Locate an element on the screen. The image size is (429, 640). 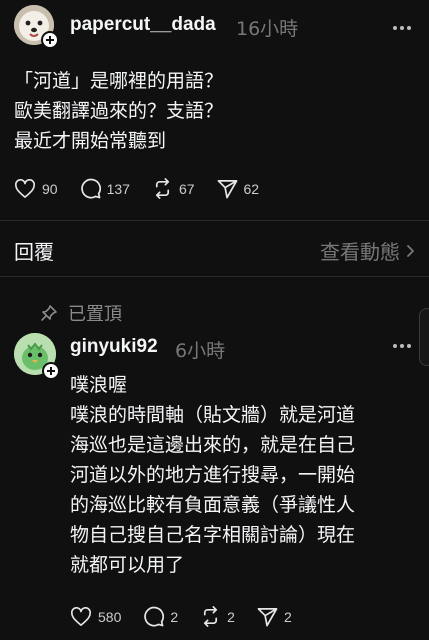
repost-button: 67 is located at coordinates (173, 188).